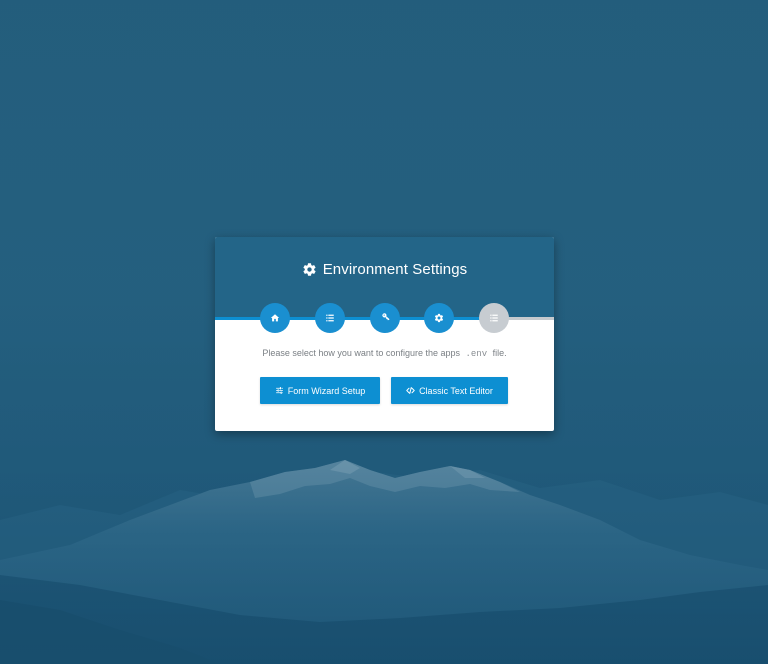 This screenshot has height=664, width=768. What do you see at coordinates (326, 390) in the screenshot?
I see `form-wizard-setup-label: Form Wizard Setup` at bounding box center [326, 390].